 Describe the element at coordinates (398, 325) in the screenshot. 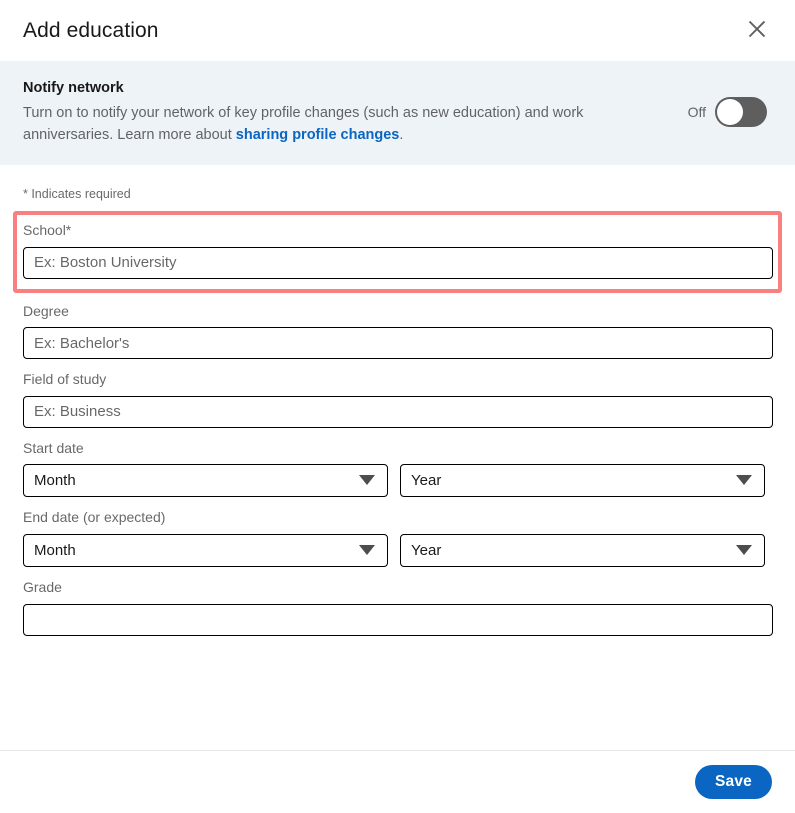

I see `degree-field-group: Degree` at that location.